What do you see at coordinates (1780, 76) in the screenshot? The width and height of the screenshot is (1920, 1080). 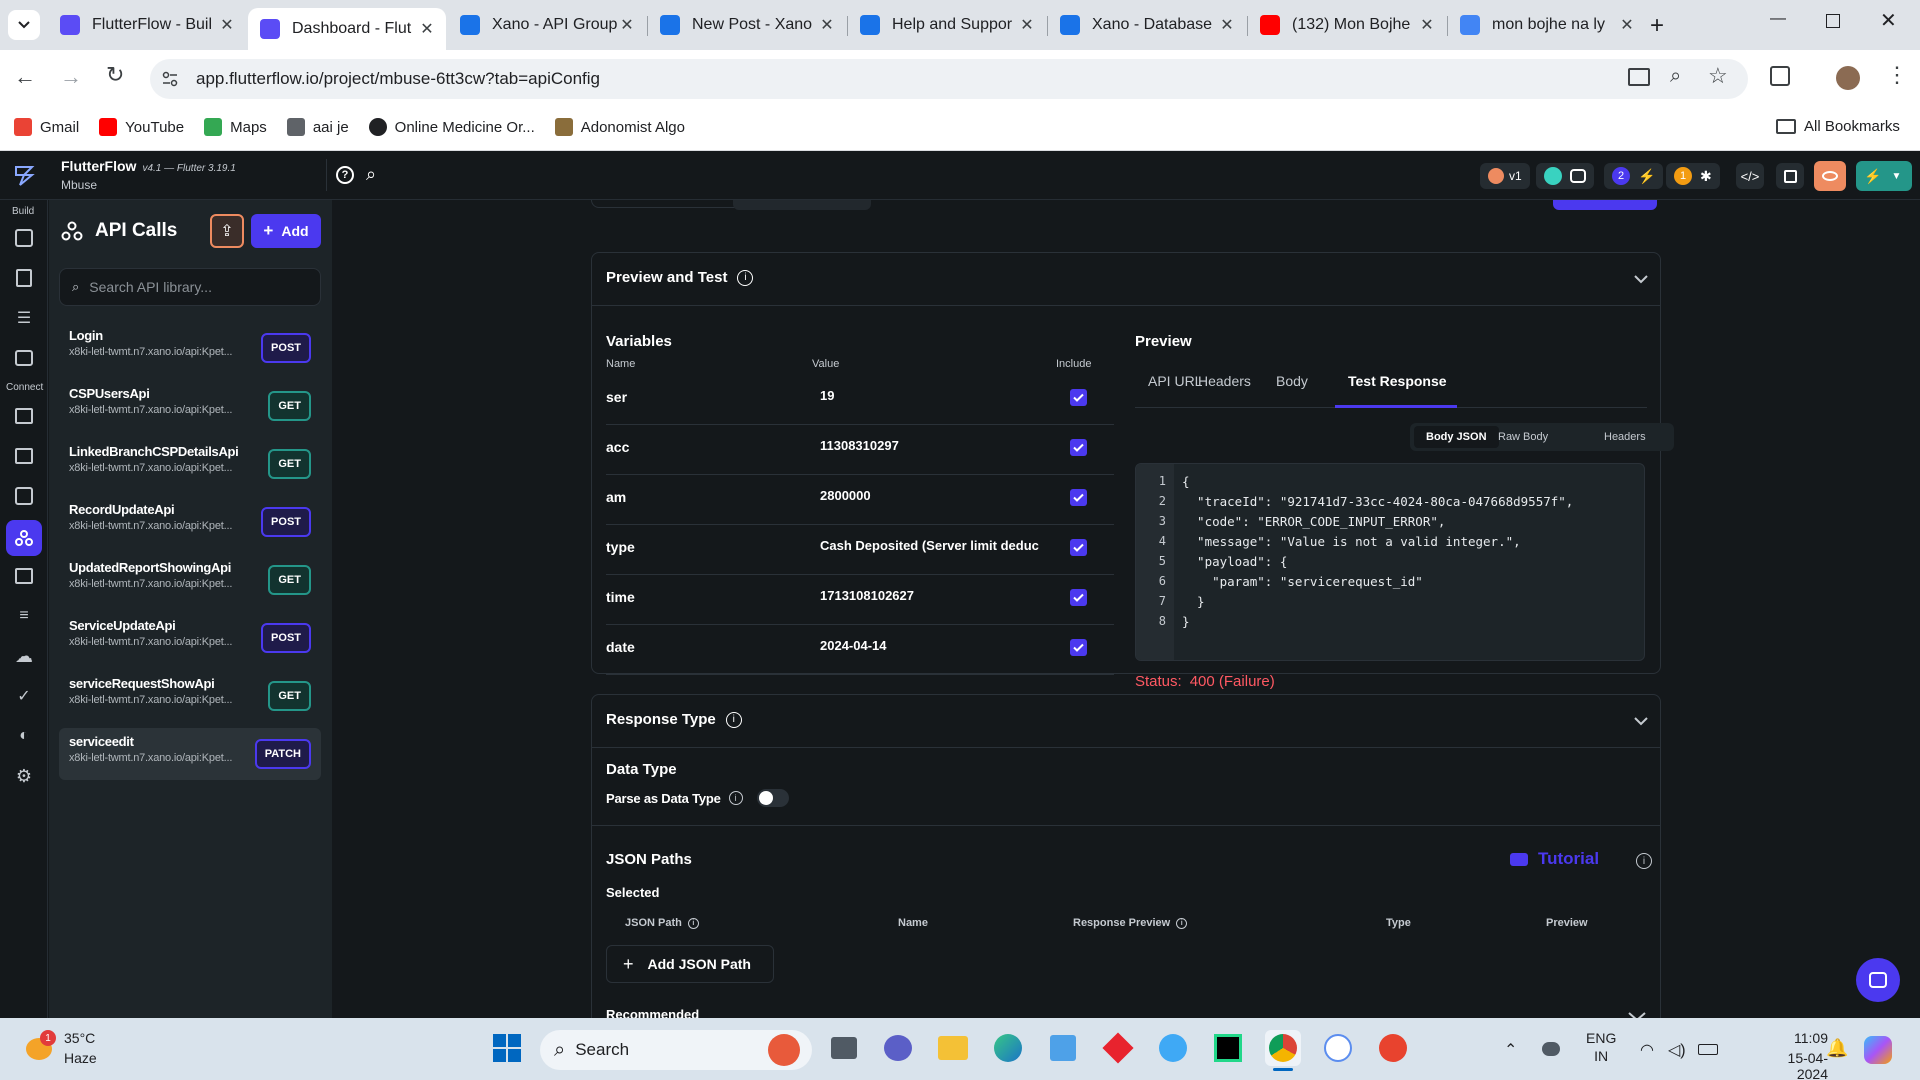 I see `extensions-icon` at bounding box center [1780, 76].